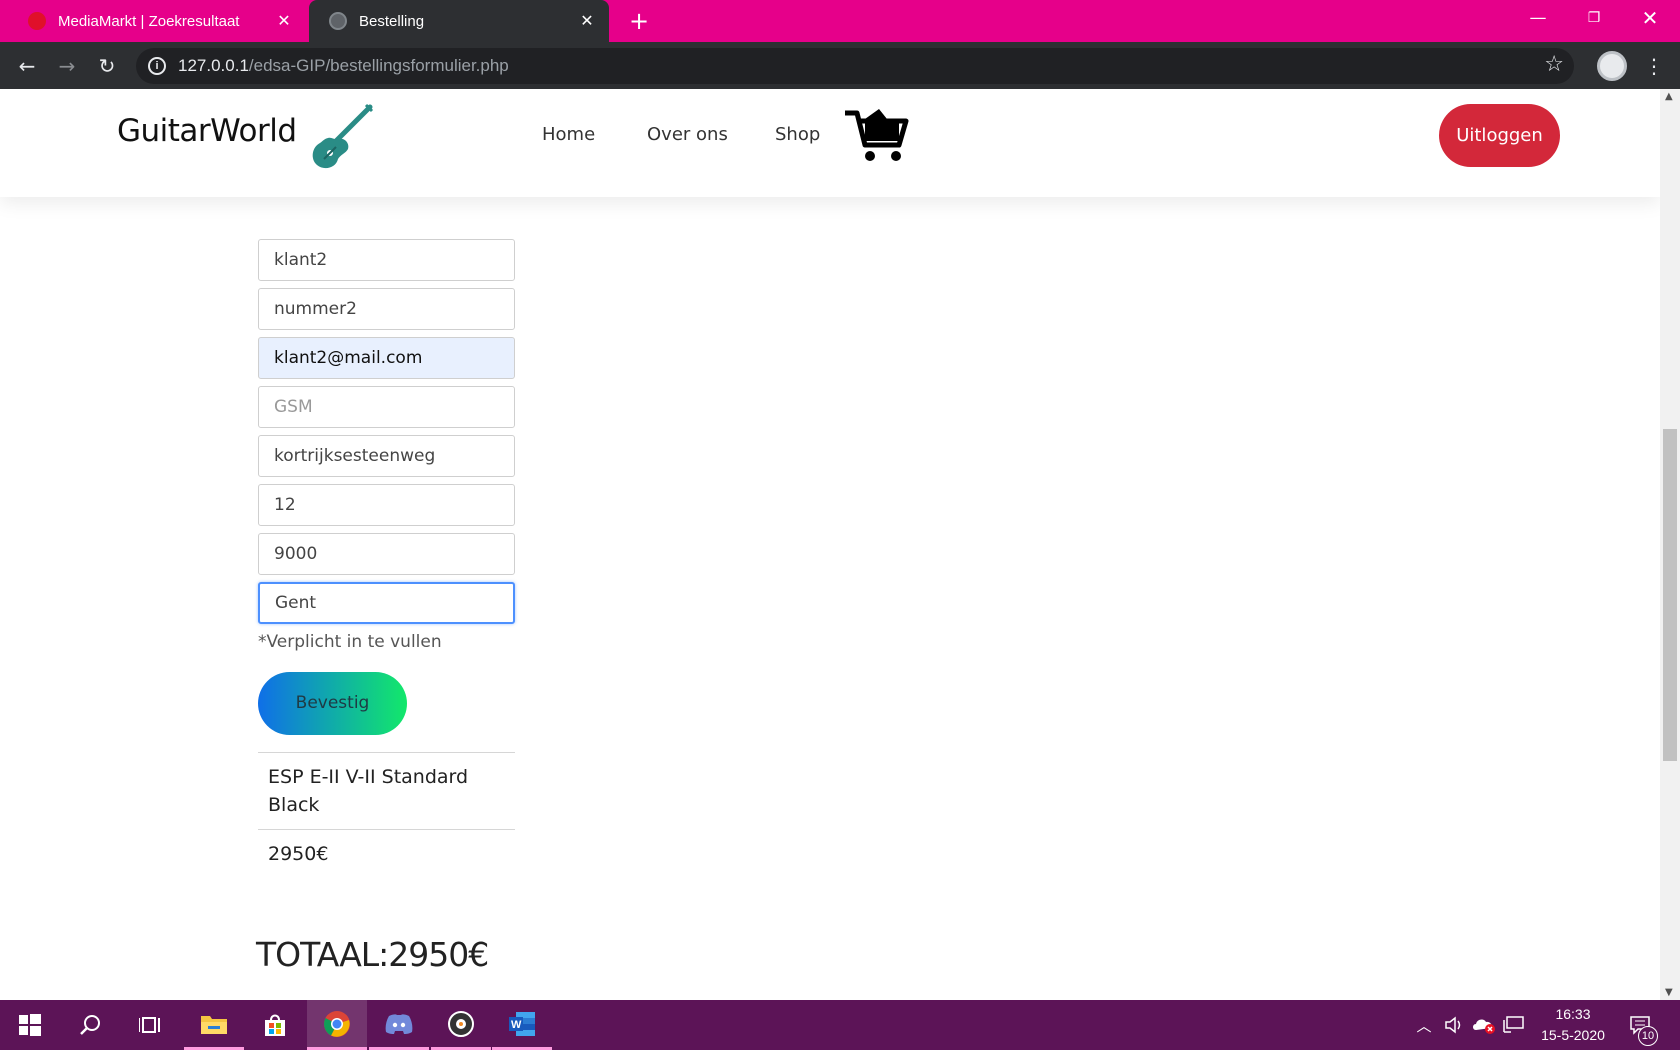  I want to click on word-icon: W, so click(522, 1025).